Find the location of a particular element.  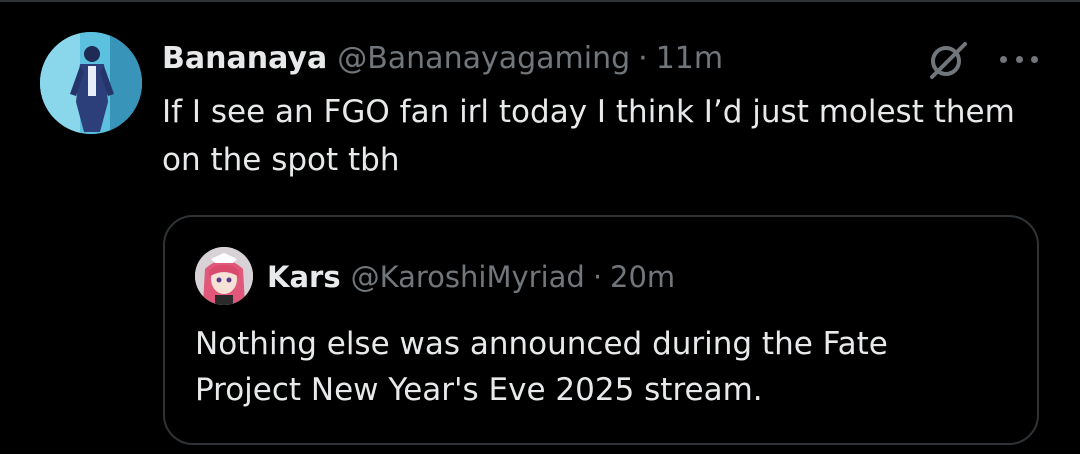

author-avatar is located at coordinates (91, 83).